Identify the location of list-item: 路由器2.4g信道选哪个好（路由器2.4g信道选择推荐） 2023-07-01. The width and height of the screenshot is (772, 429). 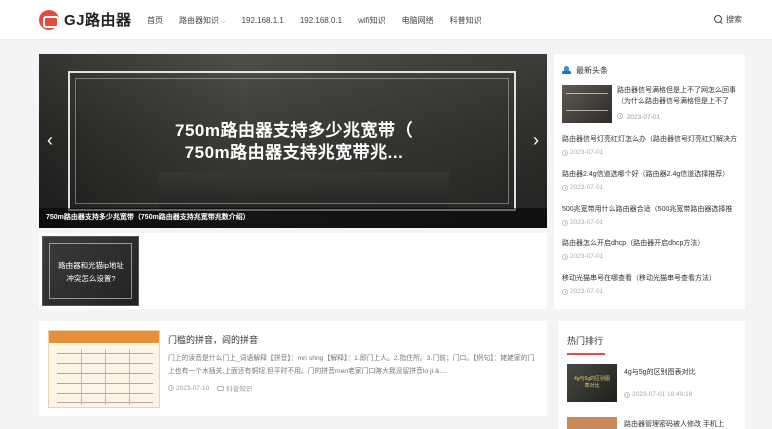
(652, 180).